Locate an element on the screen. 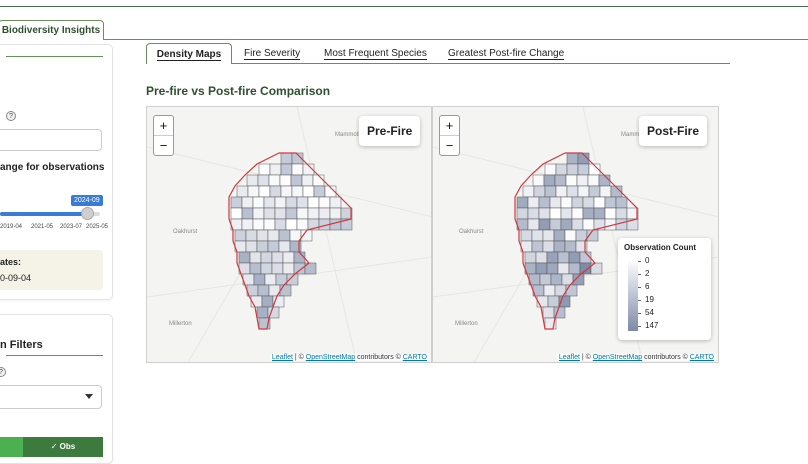  search-input is located at coordinates (51, 140).